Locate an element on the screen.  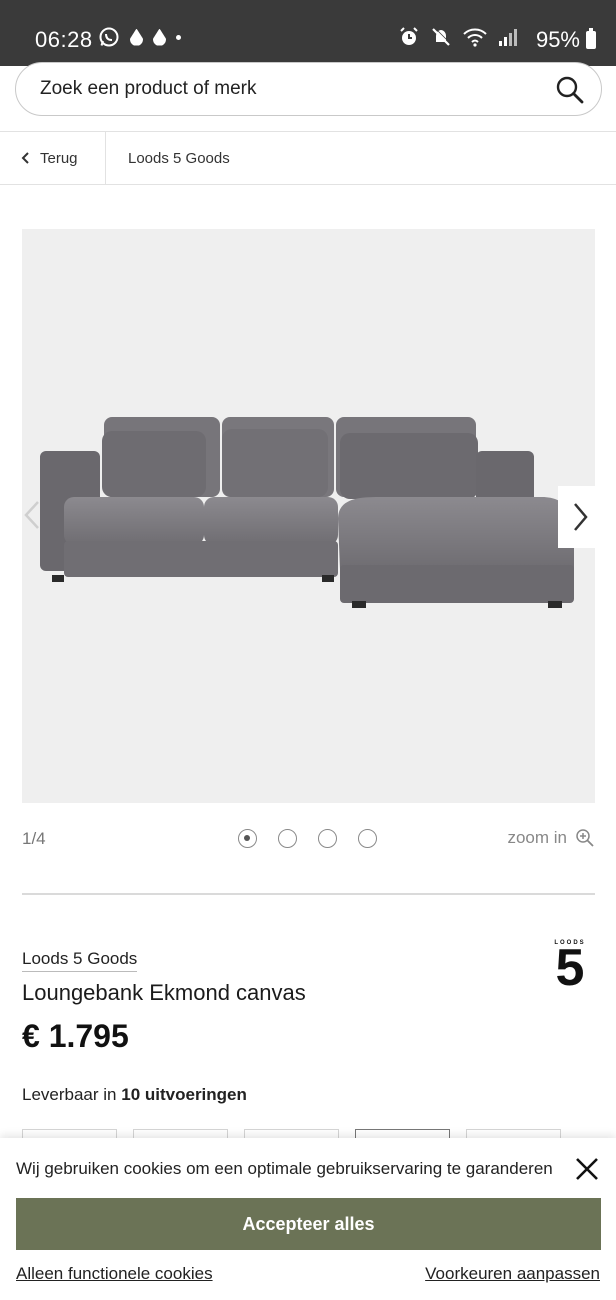
breadcrumb: Terug Loods 5 Goods is located at coordinates (308, 158).